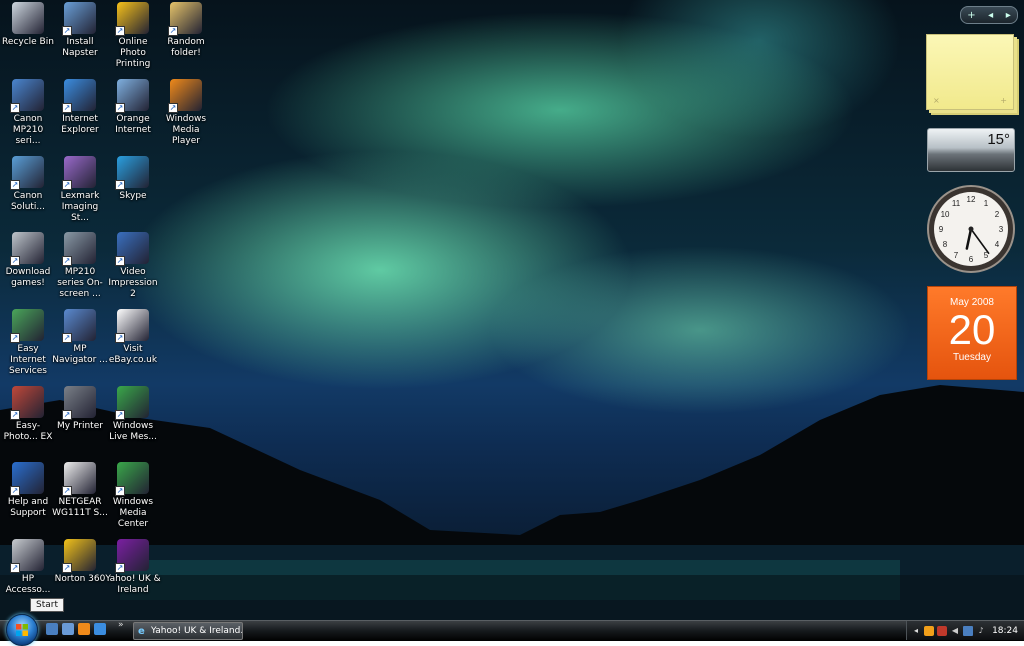 Image resolution: width=1024 pixels, height=646 pixels. I want to click on sidebar-controls: + ◂ ▸, so click(989, 15).